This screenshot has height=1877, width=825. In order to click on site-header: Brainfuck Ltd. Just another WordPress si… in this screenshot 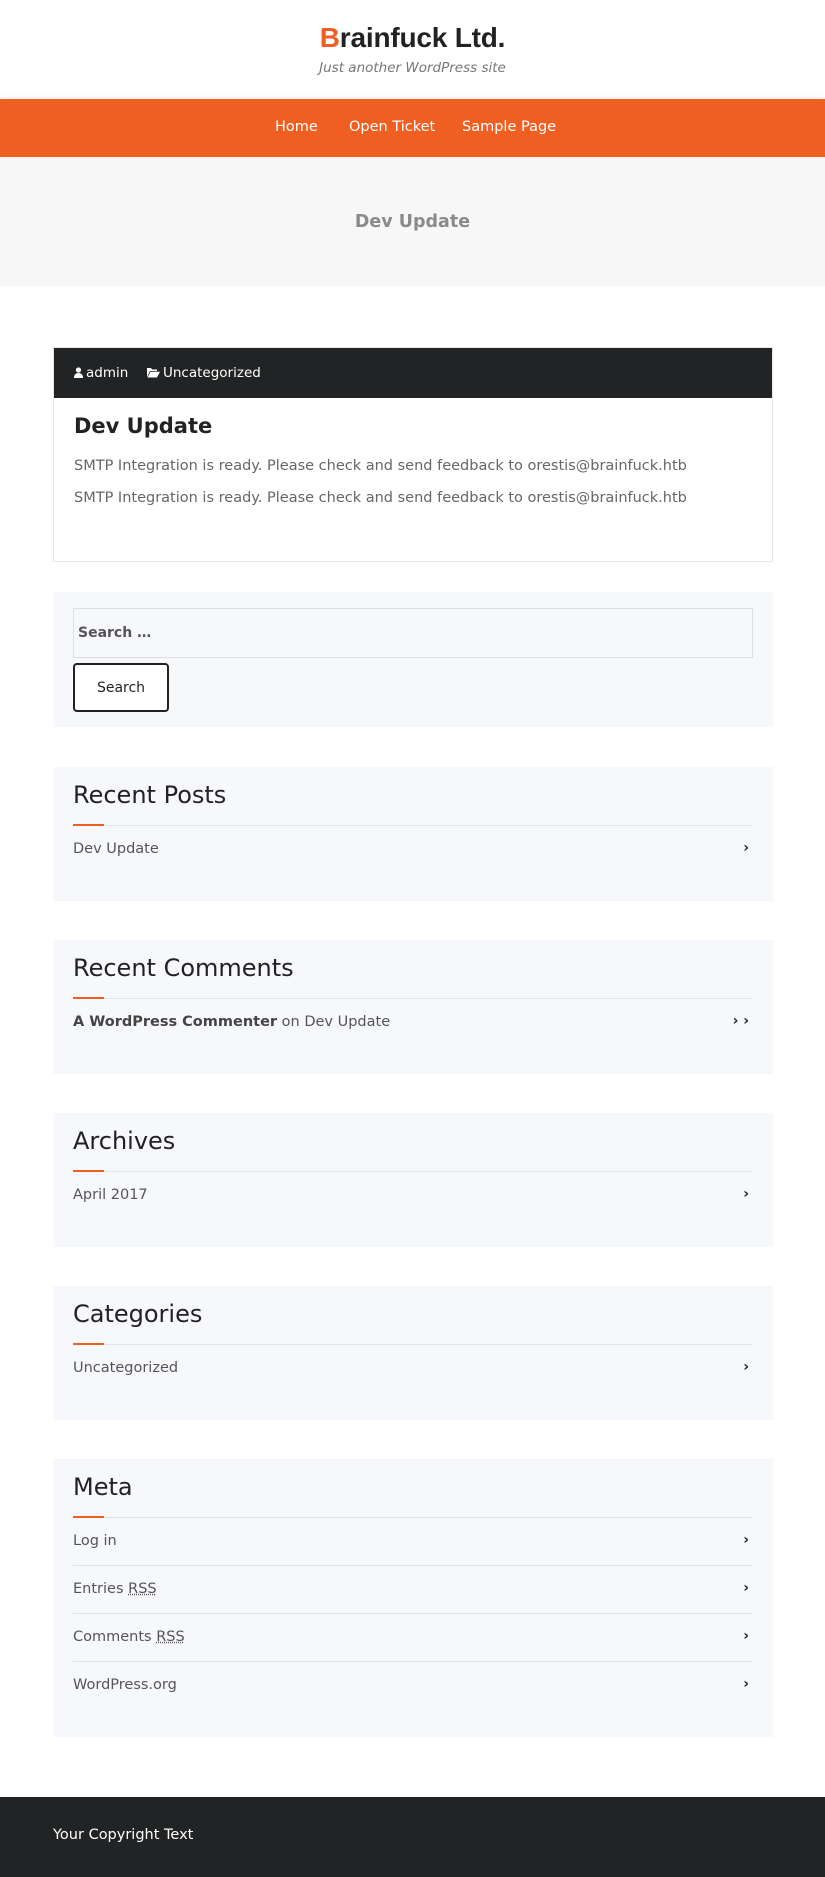, I will do `click(412, 49)`.